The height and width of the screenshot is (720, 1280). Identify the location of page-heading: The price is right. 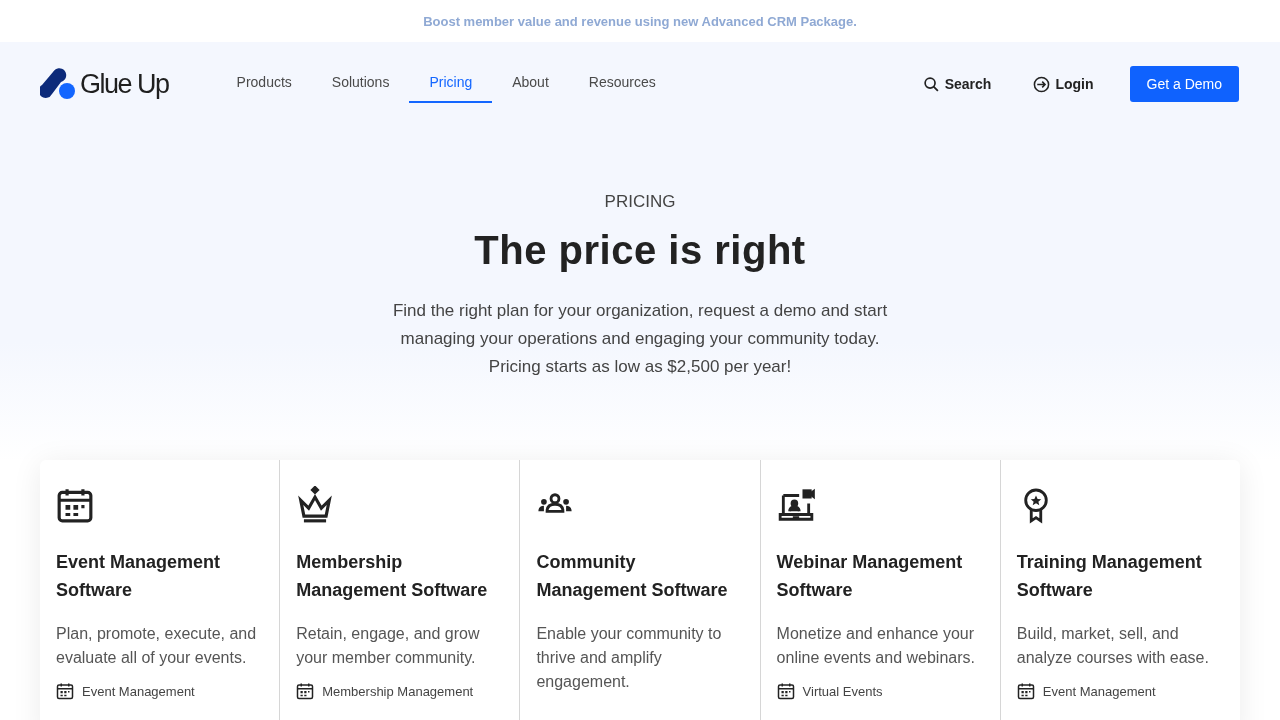
(640, 250).